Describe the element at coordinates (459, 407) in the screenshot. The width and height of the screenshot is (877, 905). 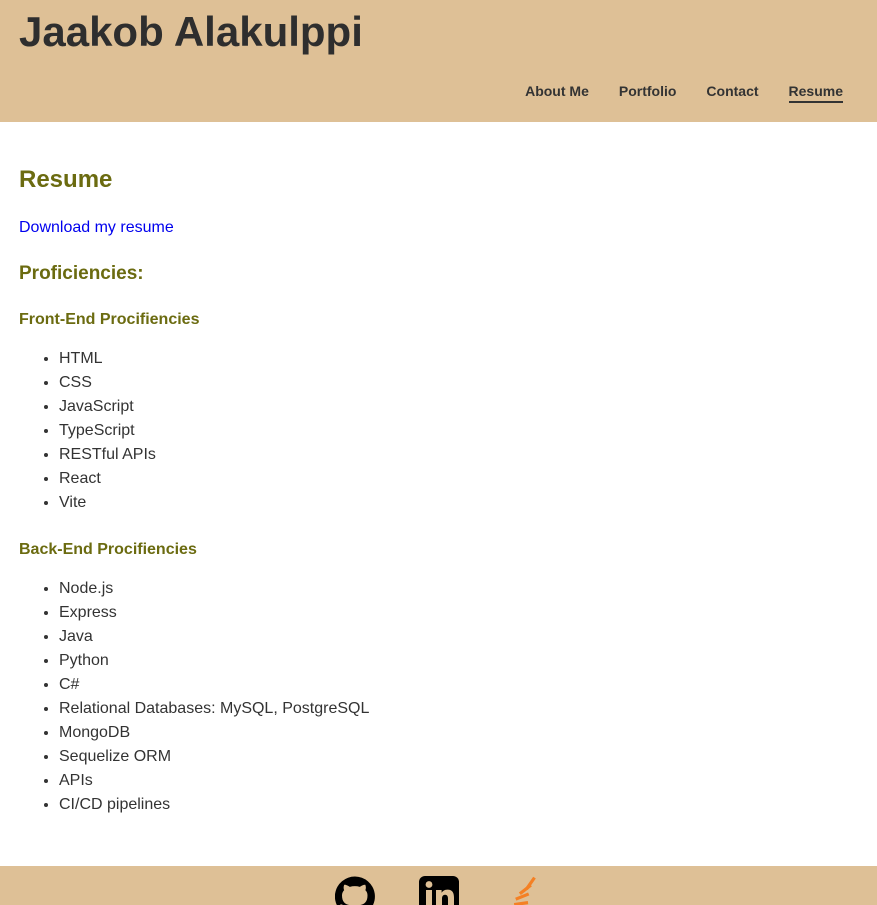
I see `front-end-item: JavaScript` at that location.